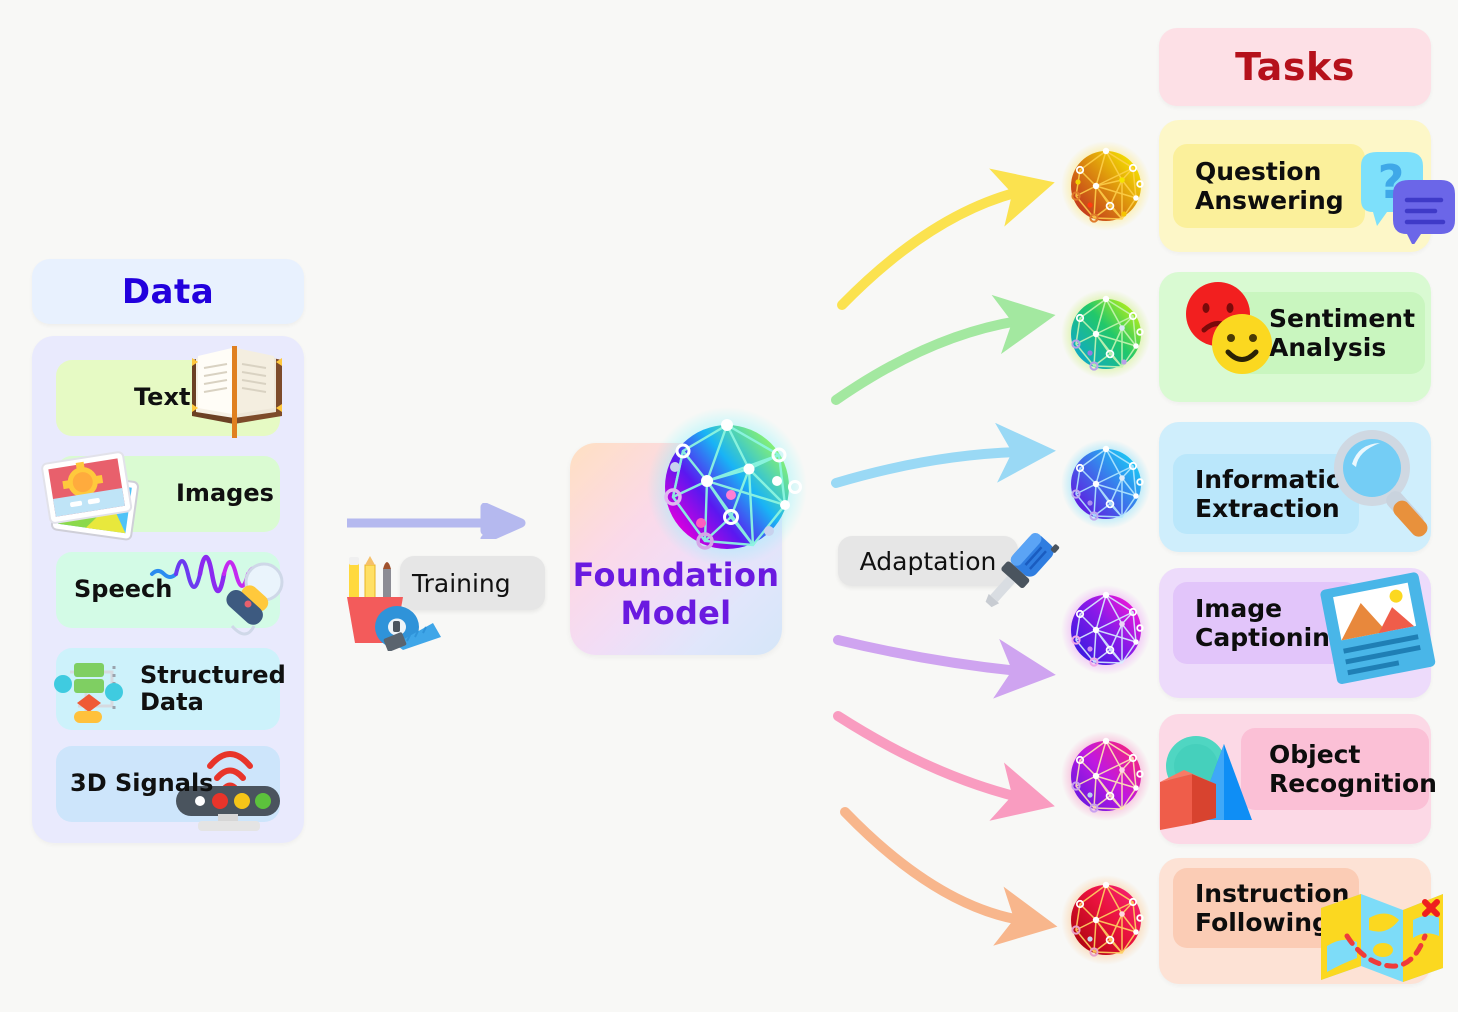 The width and height of the screenshot is (1458, 1012). I want to click on task-sphere-sentiment-analysis, so click(1106, 334).